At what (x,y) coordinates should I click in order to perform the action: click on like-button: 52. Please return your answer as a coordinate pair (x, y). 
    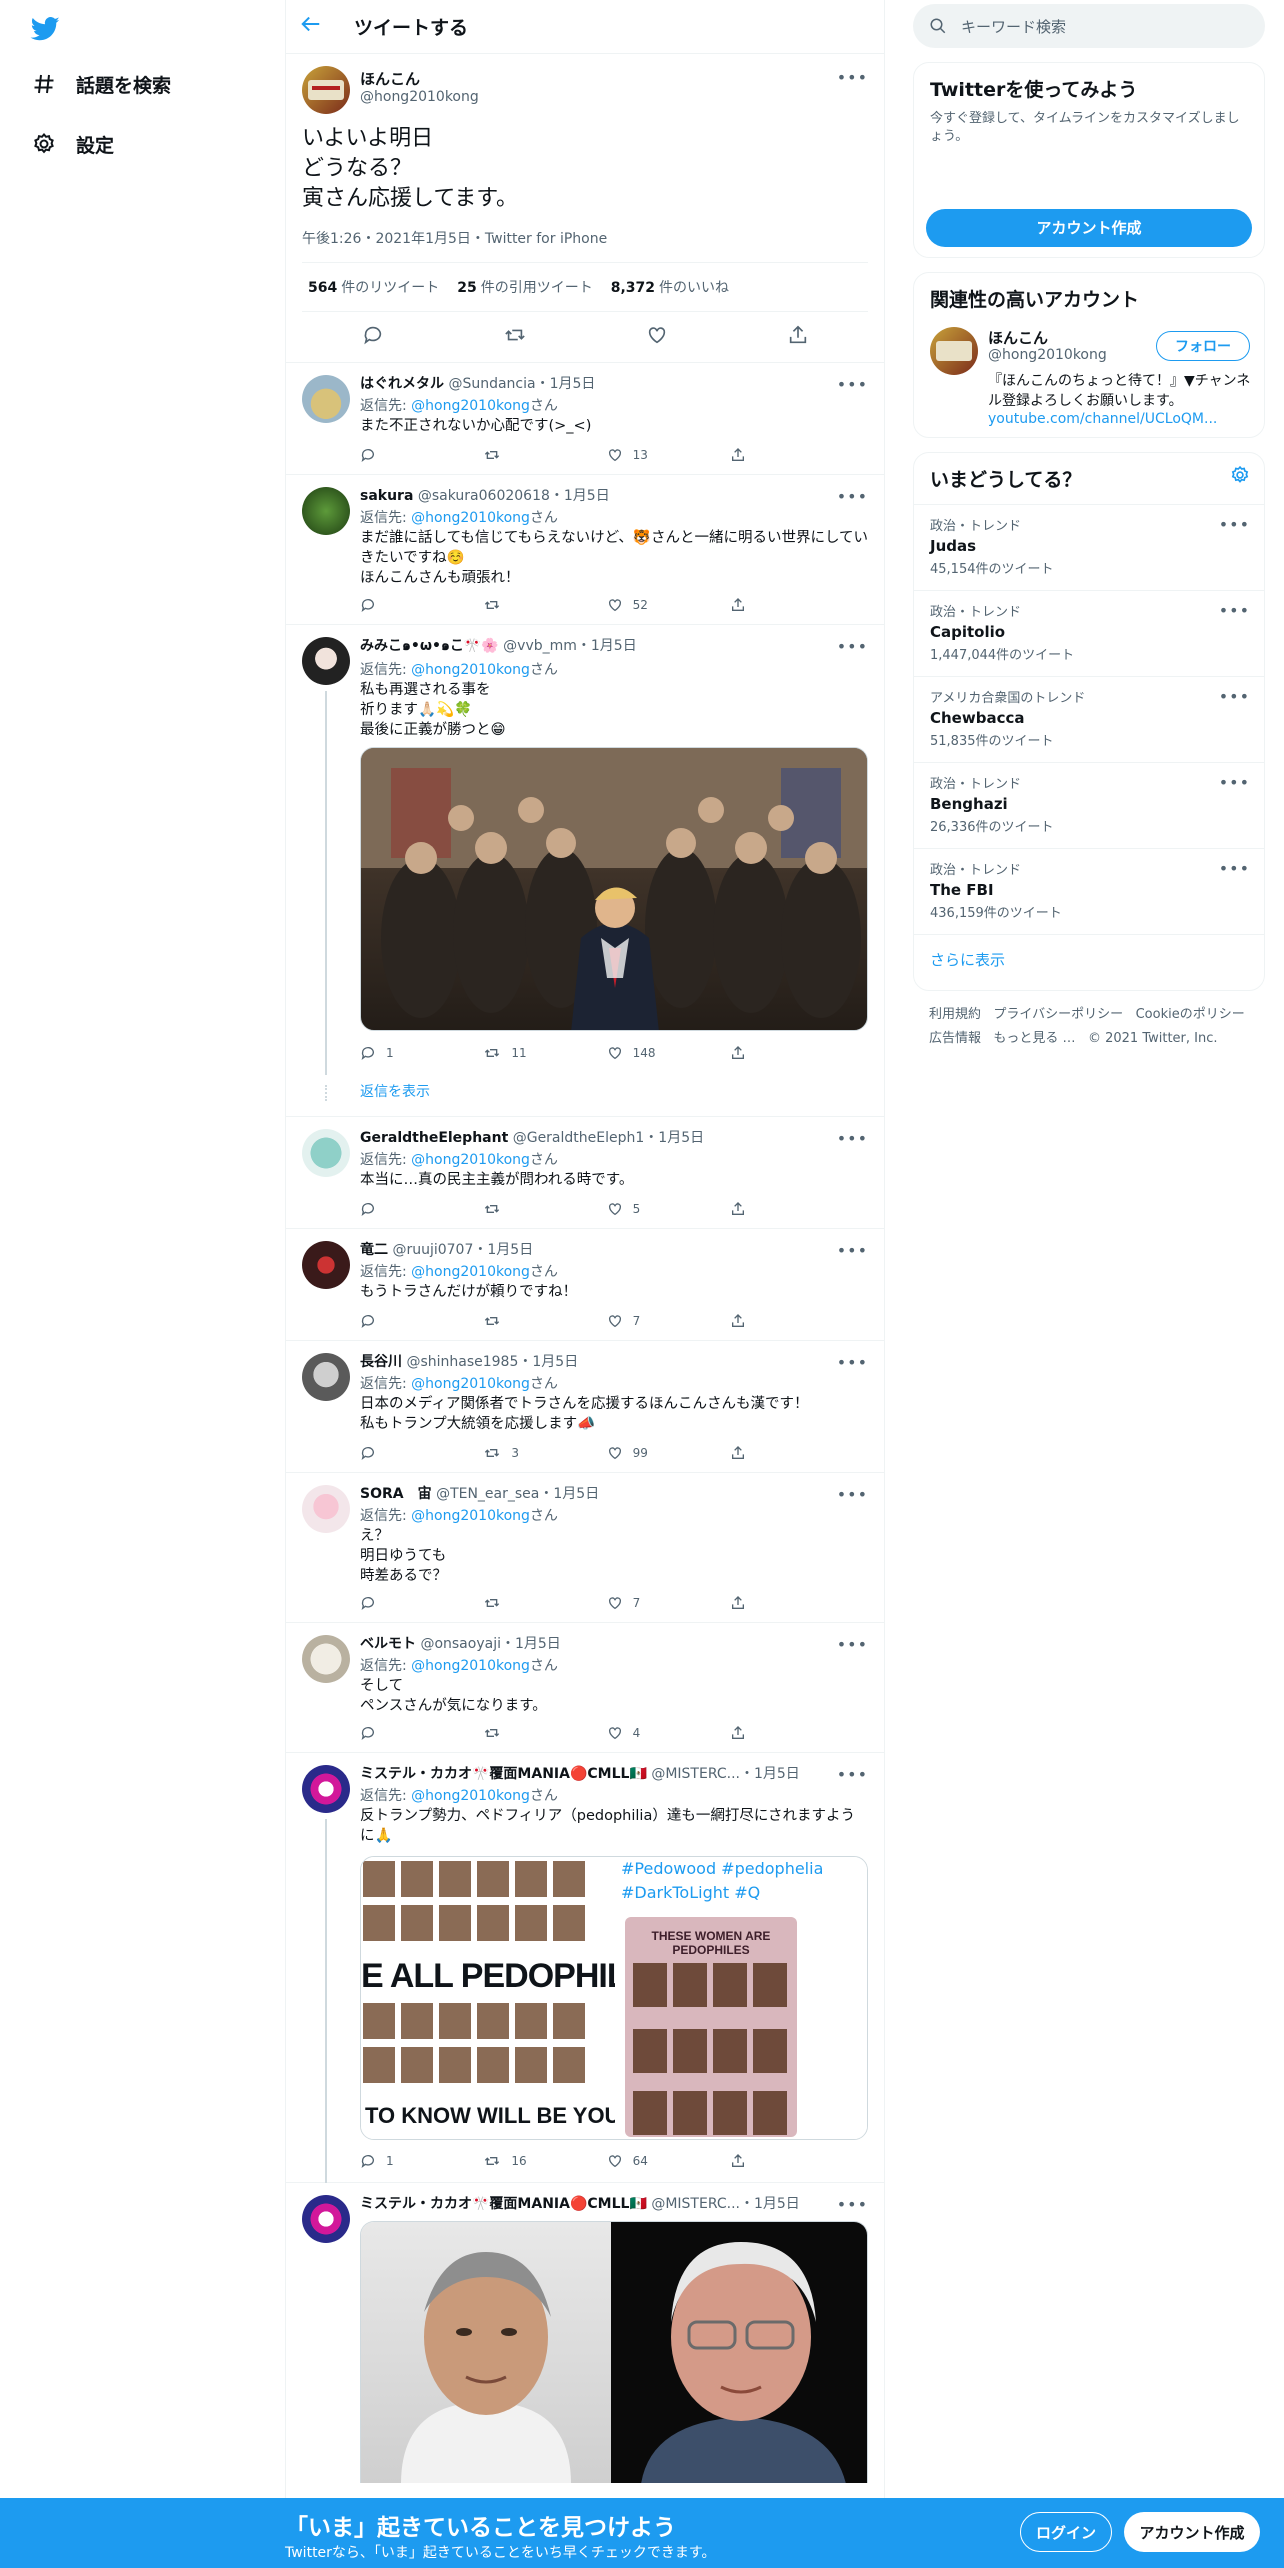
    Looking at the image, I should click on (637, 605).